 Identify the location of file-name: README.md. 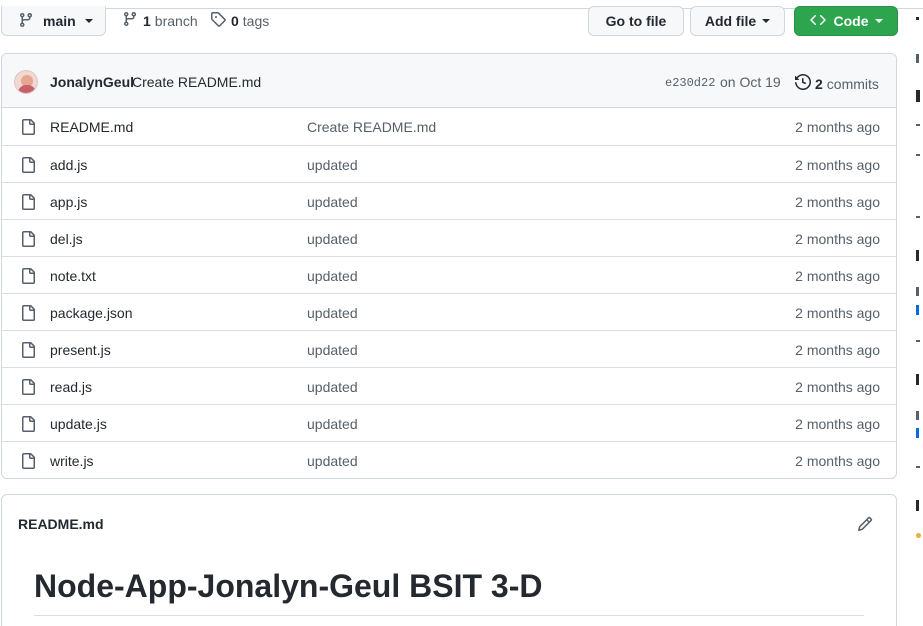
(91, 127).